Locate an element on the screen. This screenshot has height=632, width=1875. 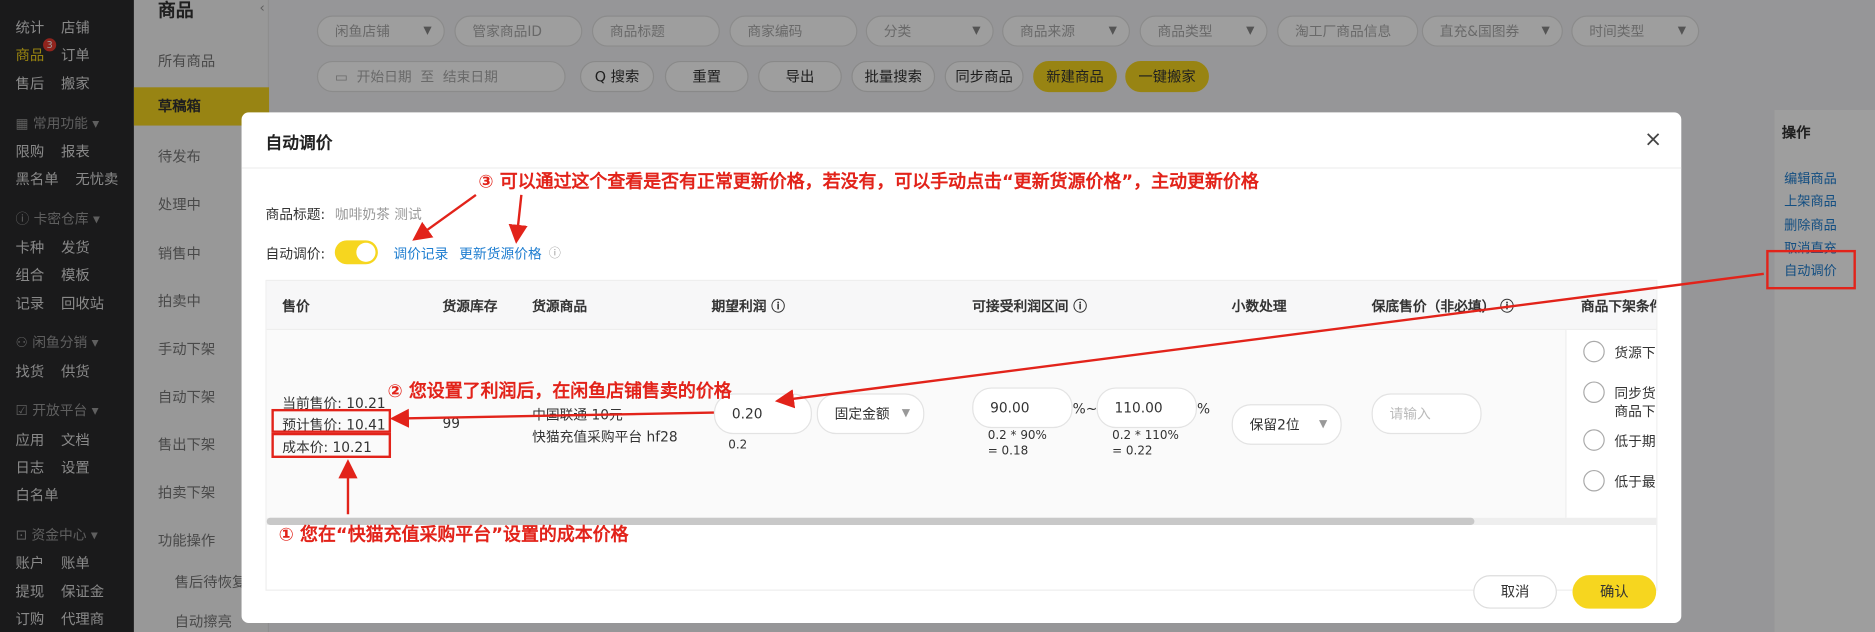
annotation-2: ② 您设置了利润后，在闲鱼店铺售卖的价格 is located at coordinates (559, 391).